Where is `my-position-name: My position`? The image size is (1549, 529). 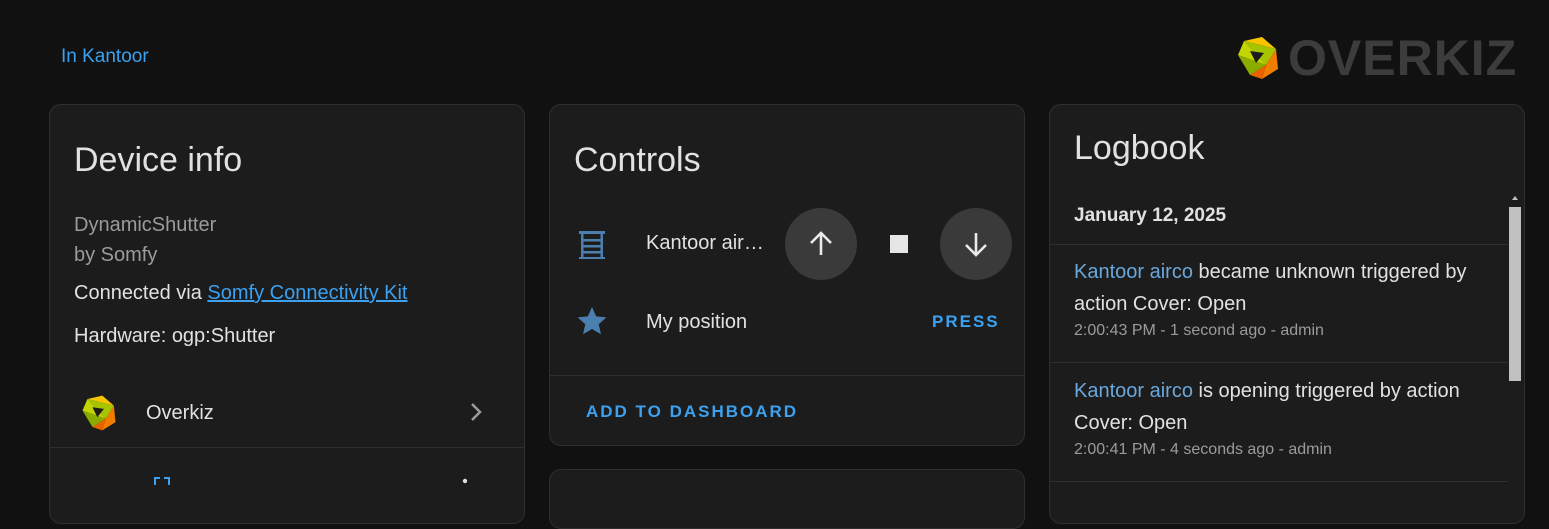
my-position-name: My position is located at coordinates (697, 322).